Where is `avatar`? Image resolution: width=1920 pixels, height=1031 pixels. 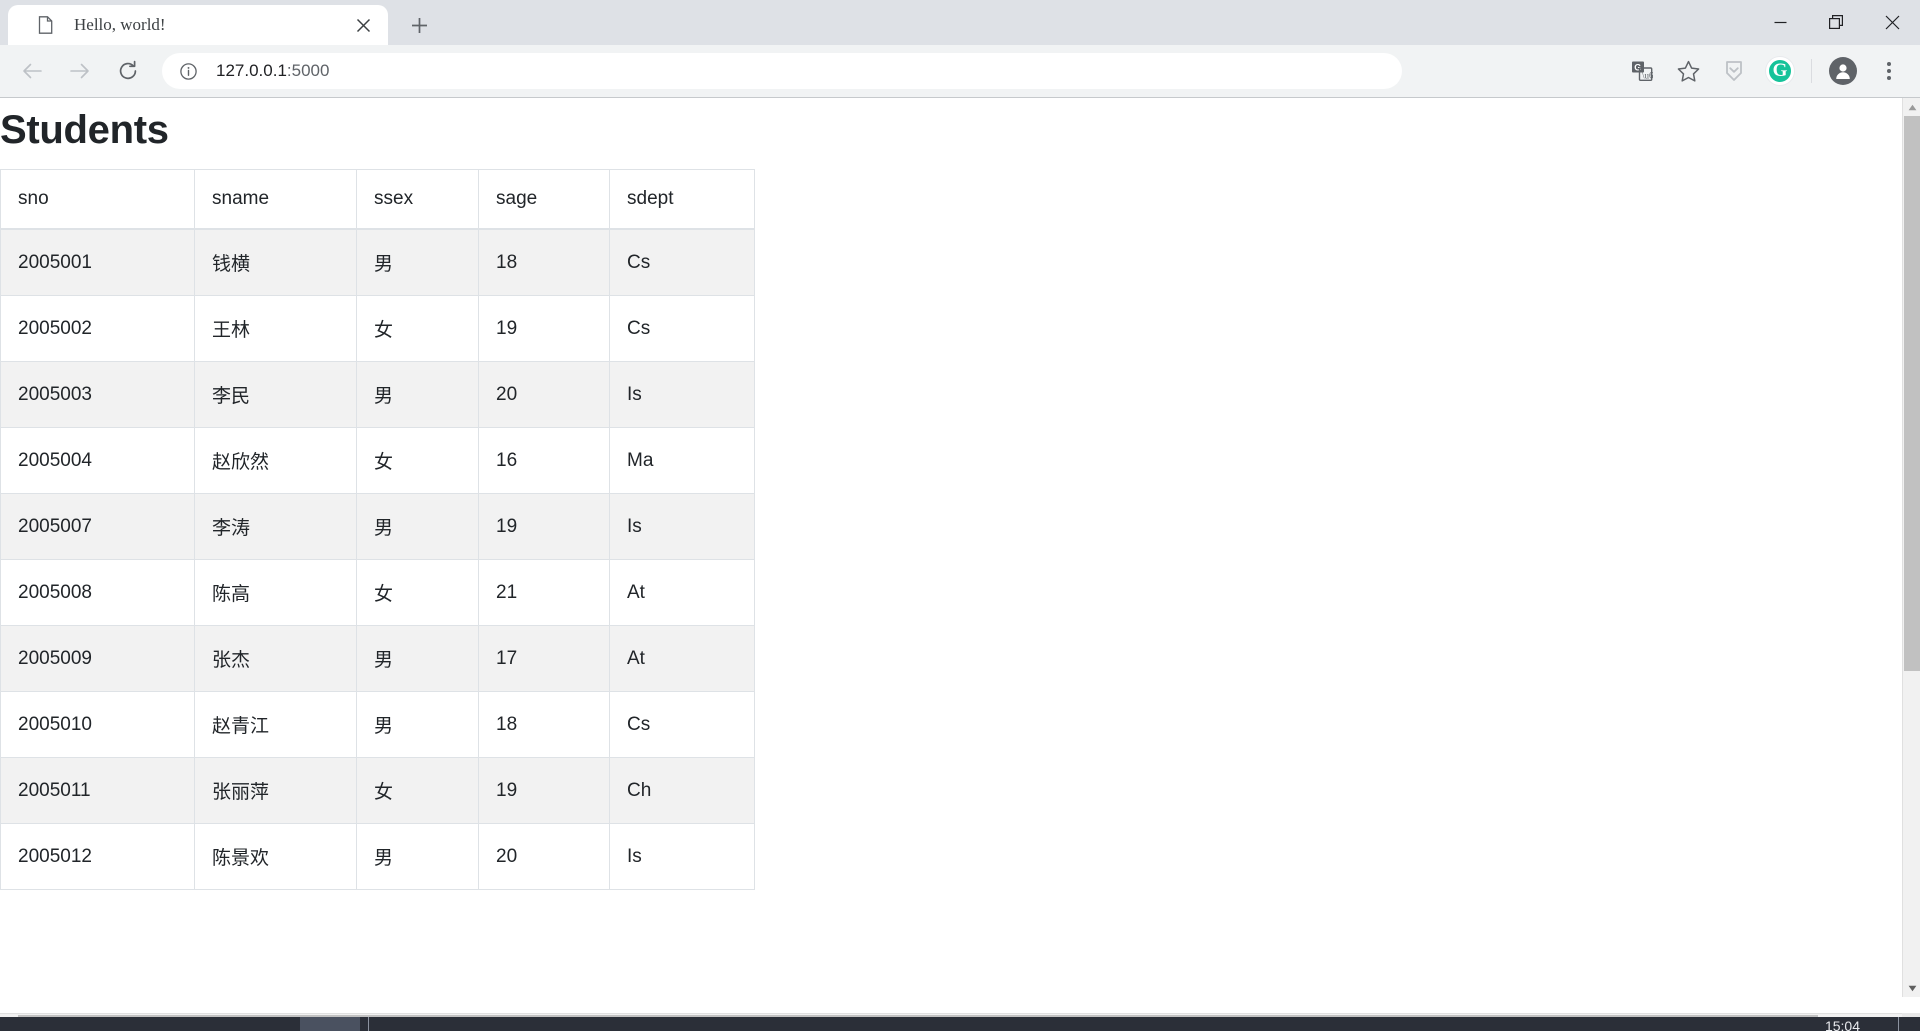
avatar is located at coordinates (1843, 71).